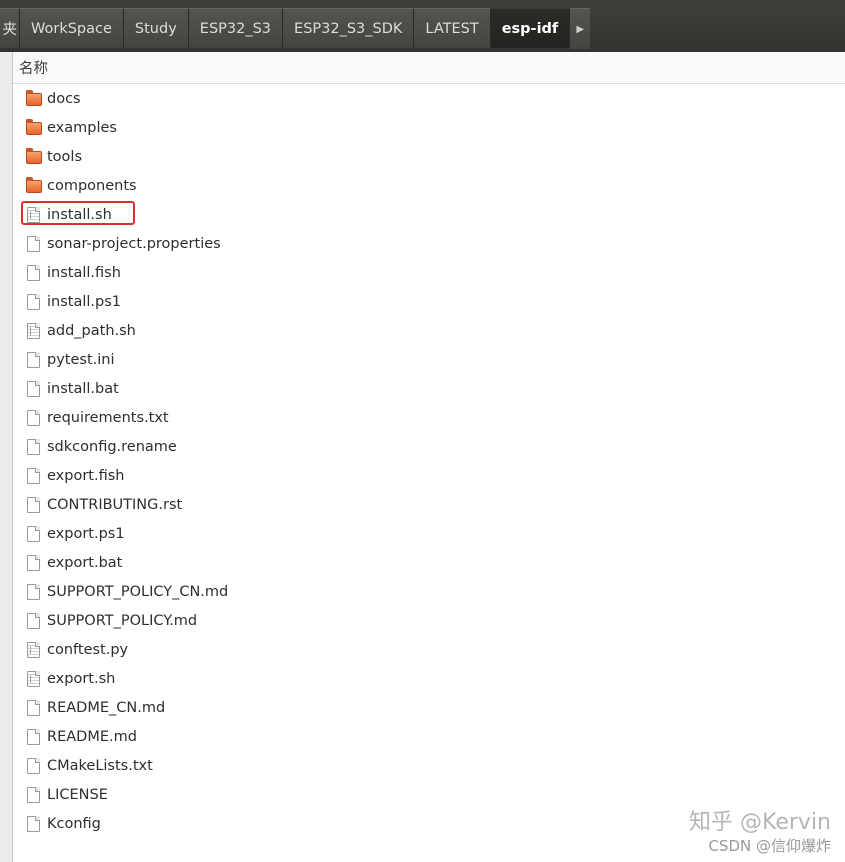  I want to click on list-item-kconfig: Kconfig, so click(429, 824).